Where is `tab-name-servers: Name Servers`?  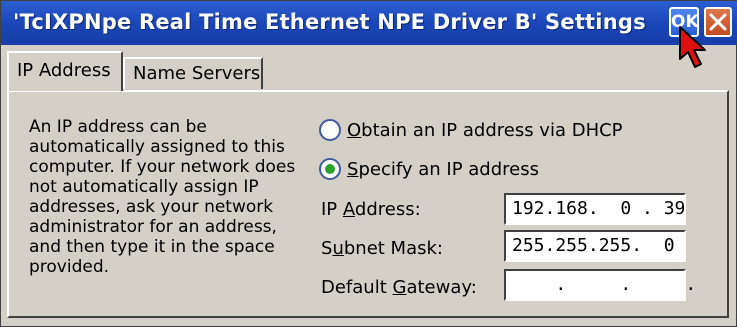 tab-name-servers: Name Servers is located at coordinates (193, 73).